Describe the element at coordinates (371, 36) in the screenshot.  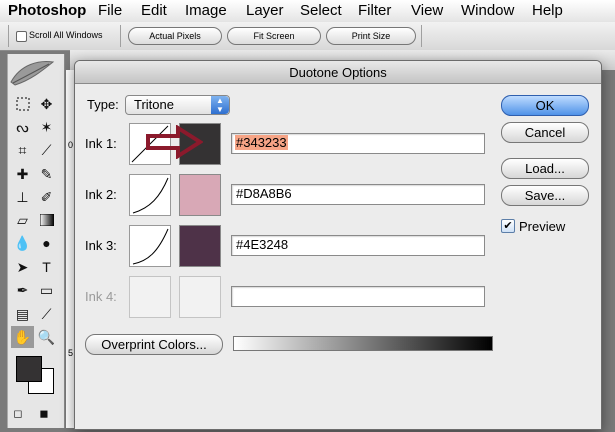
I see `print-size-button: Print Size` at that location.